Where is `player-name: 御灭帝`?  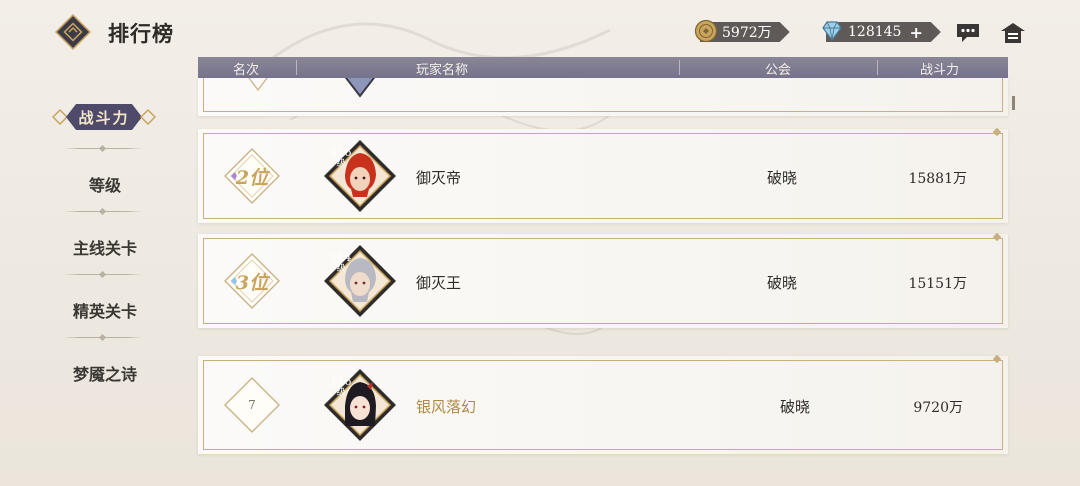 player-name: 御灭帝 is located at coordinates (439, 178).